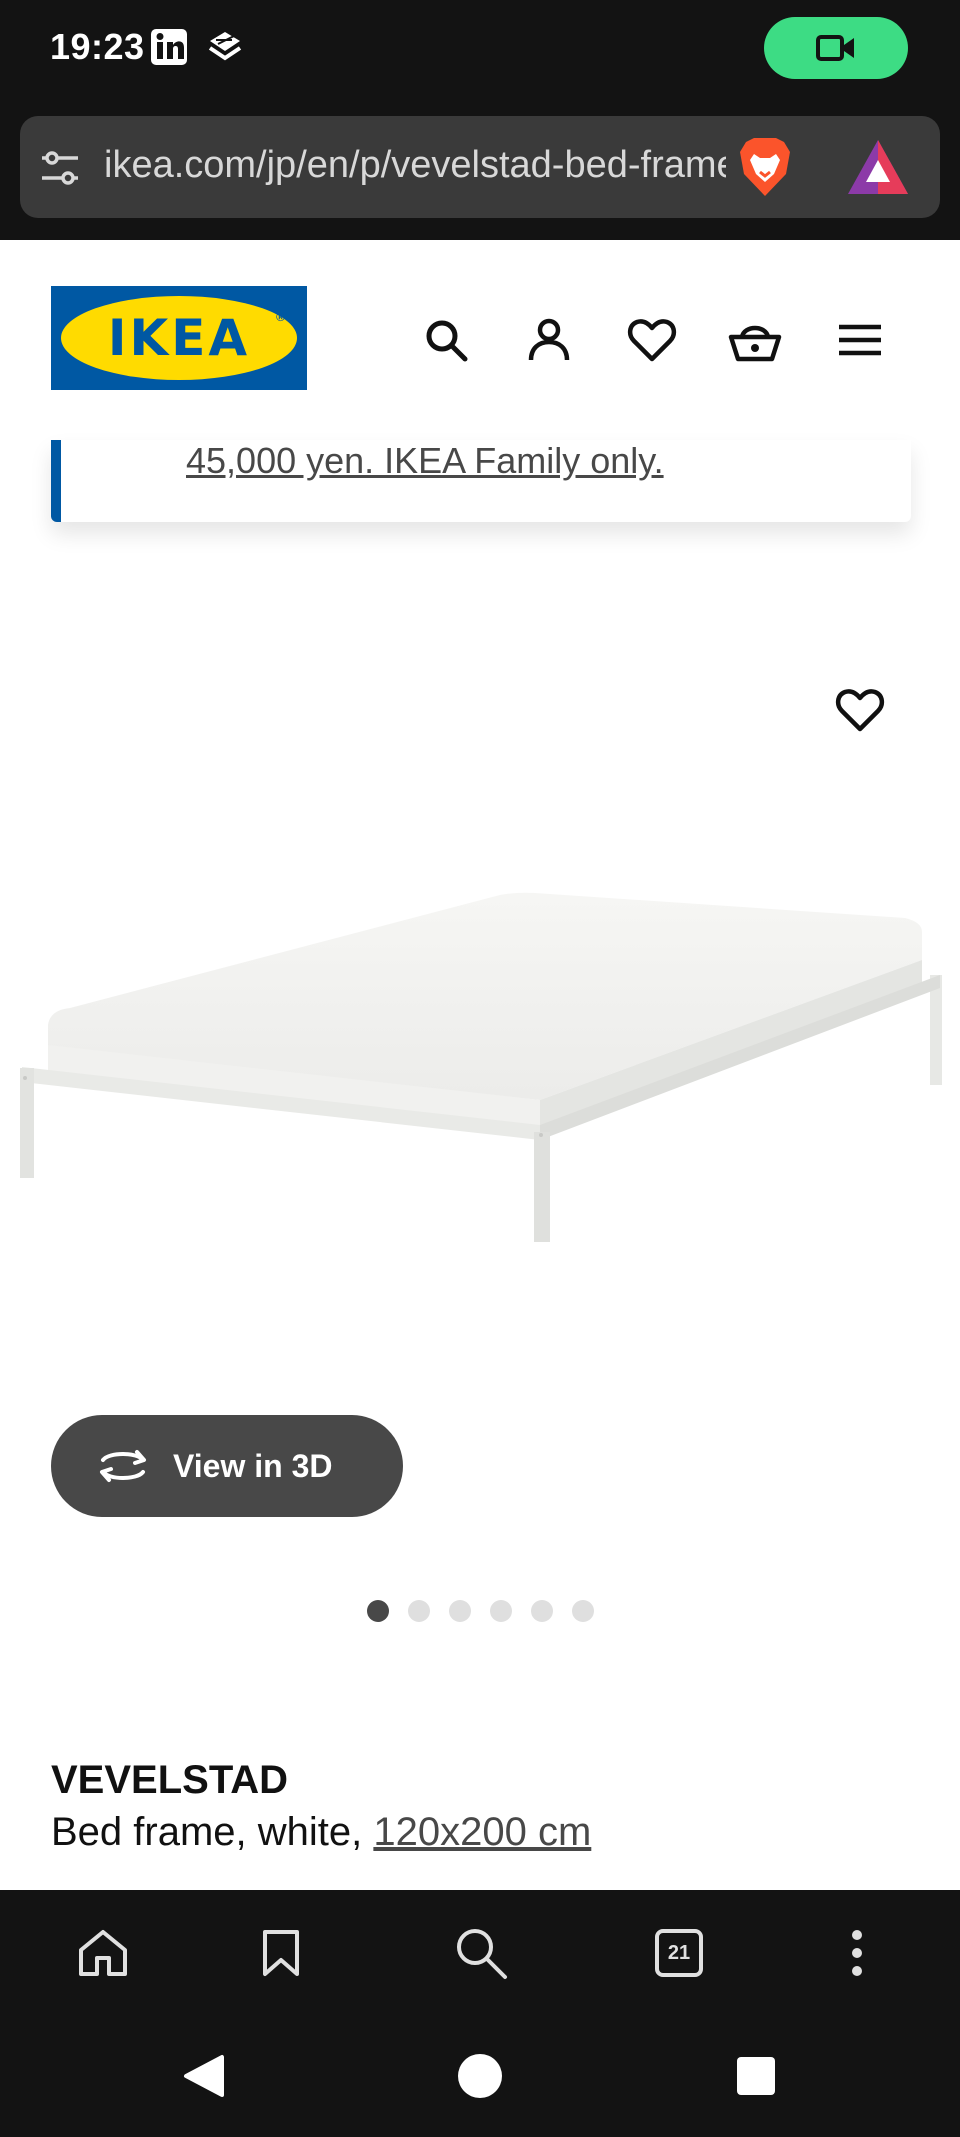  What do you see at coordinates (480, 340) in the screenshot?
I see `site-header: IKEA ®` at bounding box center [480, 340].